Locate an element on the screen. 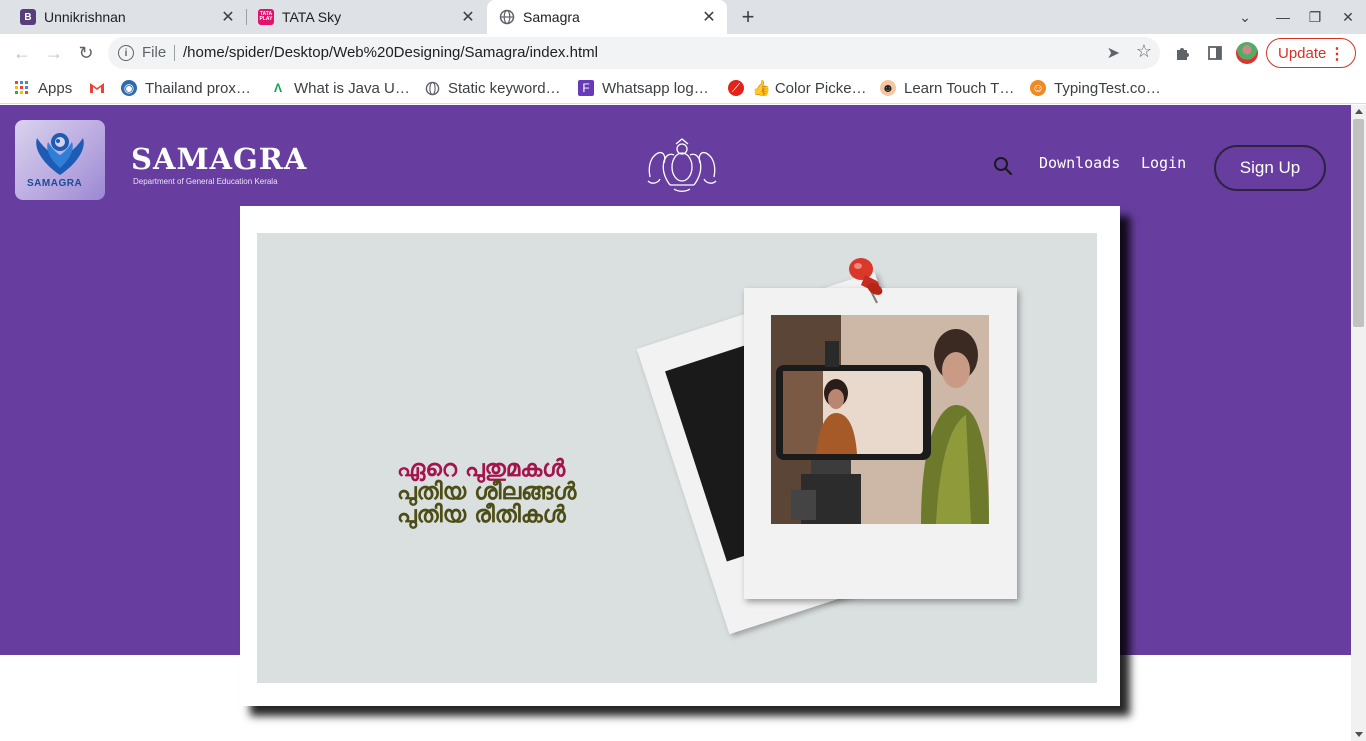 Image resolution: width=1366 pixels, height=741 pixels. tab-unnikrishnan: B Unnikrishnan ✕ is located at coordinates (123, 17).